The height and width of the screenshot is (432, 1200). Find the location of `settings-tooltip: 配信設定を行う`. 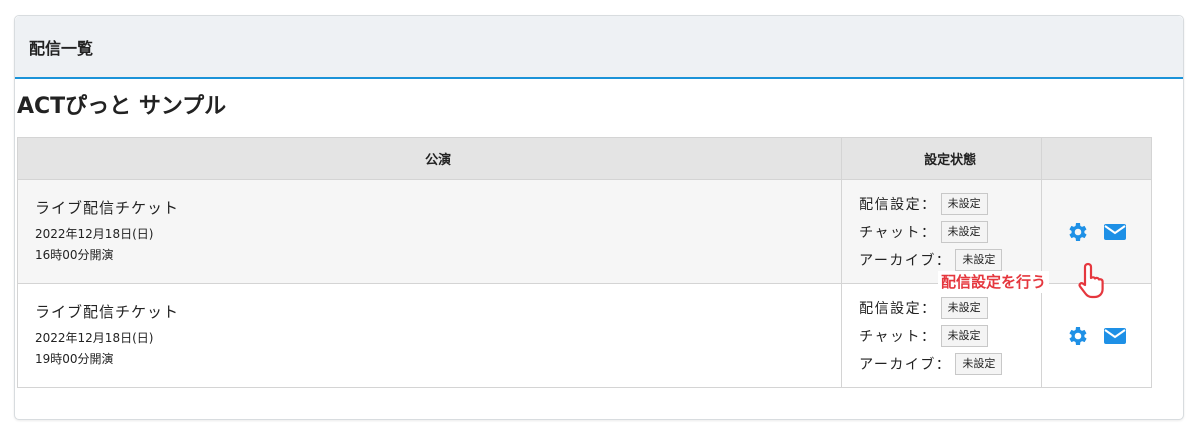

settings-tooltip: 配信設定を行う is located at coordinates (994, 282).